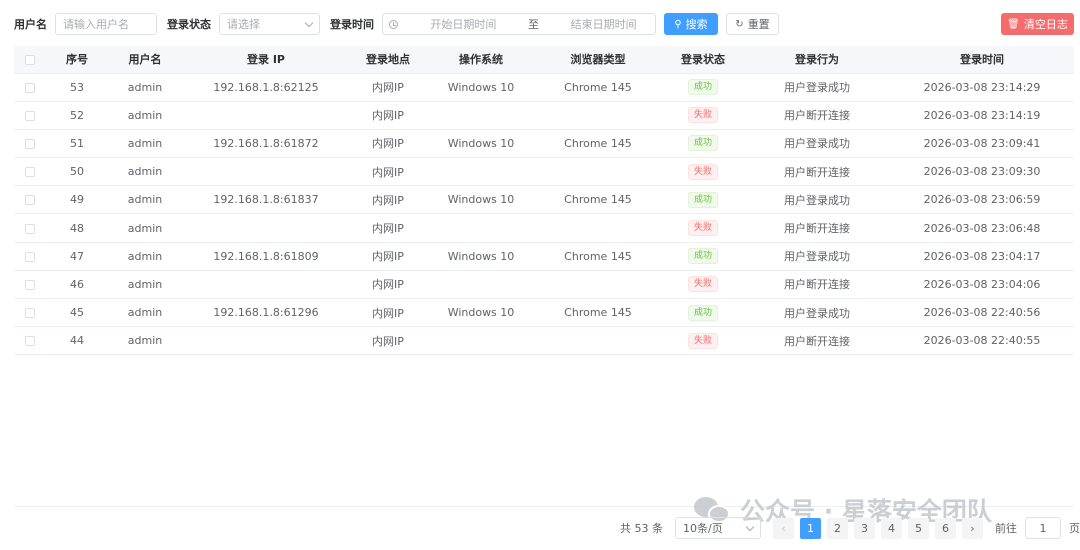 The image size is (1080, 550). I want to click on reset-button: ↻ 重置, so click(752, 24).